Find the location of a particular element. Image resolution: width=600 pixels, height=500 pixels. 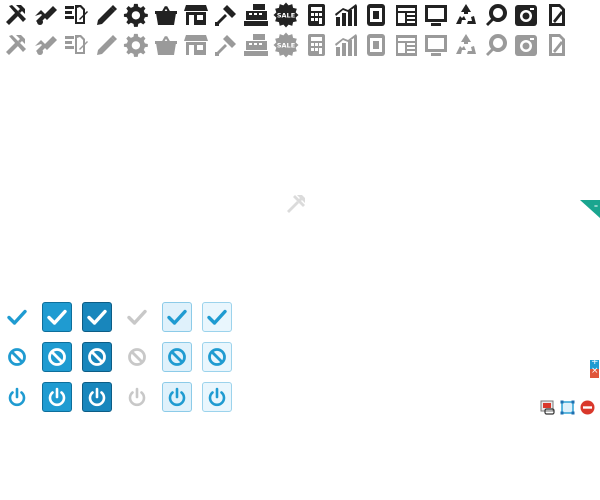

block-button-light-alt is located at coordinates (217, 357).